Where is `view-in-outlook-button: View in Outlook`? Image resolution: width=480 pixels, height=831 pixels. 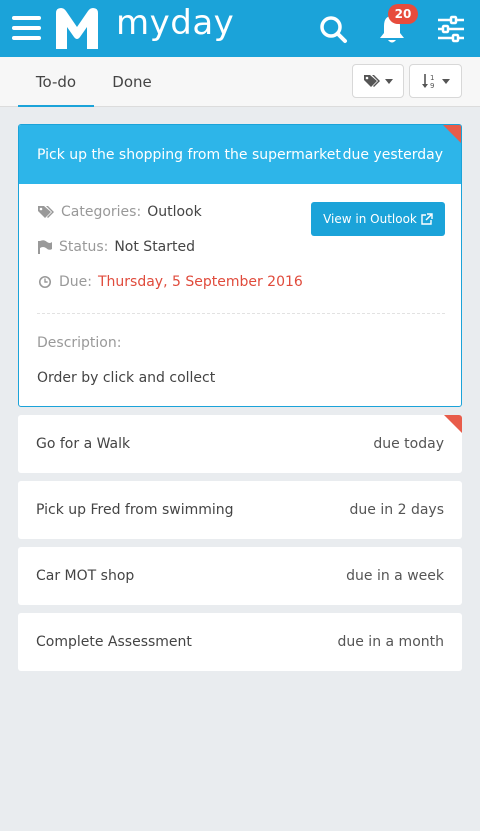 view-in-outlook-button: View in Outlook is located at coordinates (378, 219).